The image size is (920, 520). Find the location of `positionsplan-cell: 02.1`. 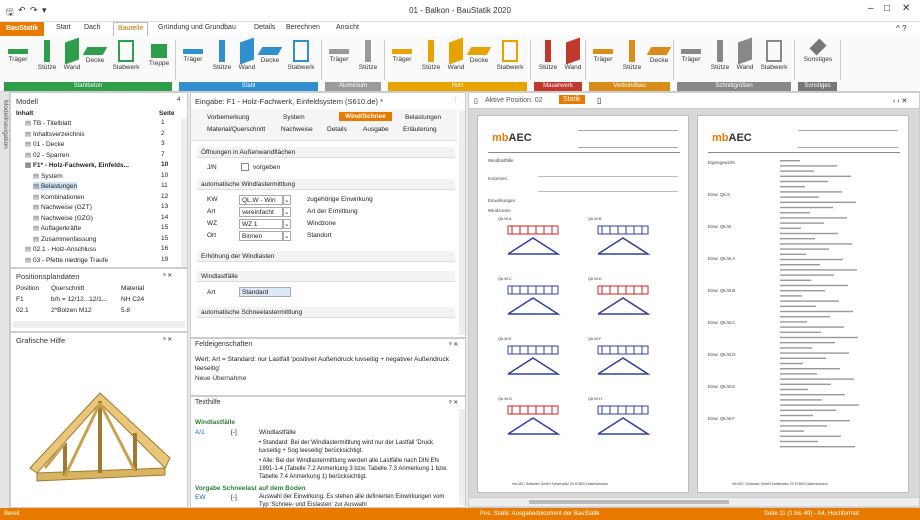

positionsplan-cell: 02.1 is located at coordinates (22, 310).